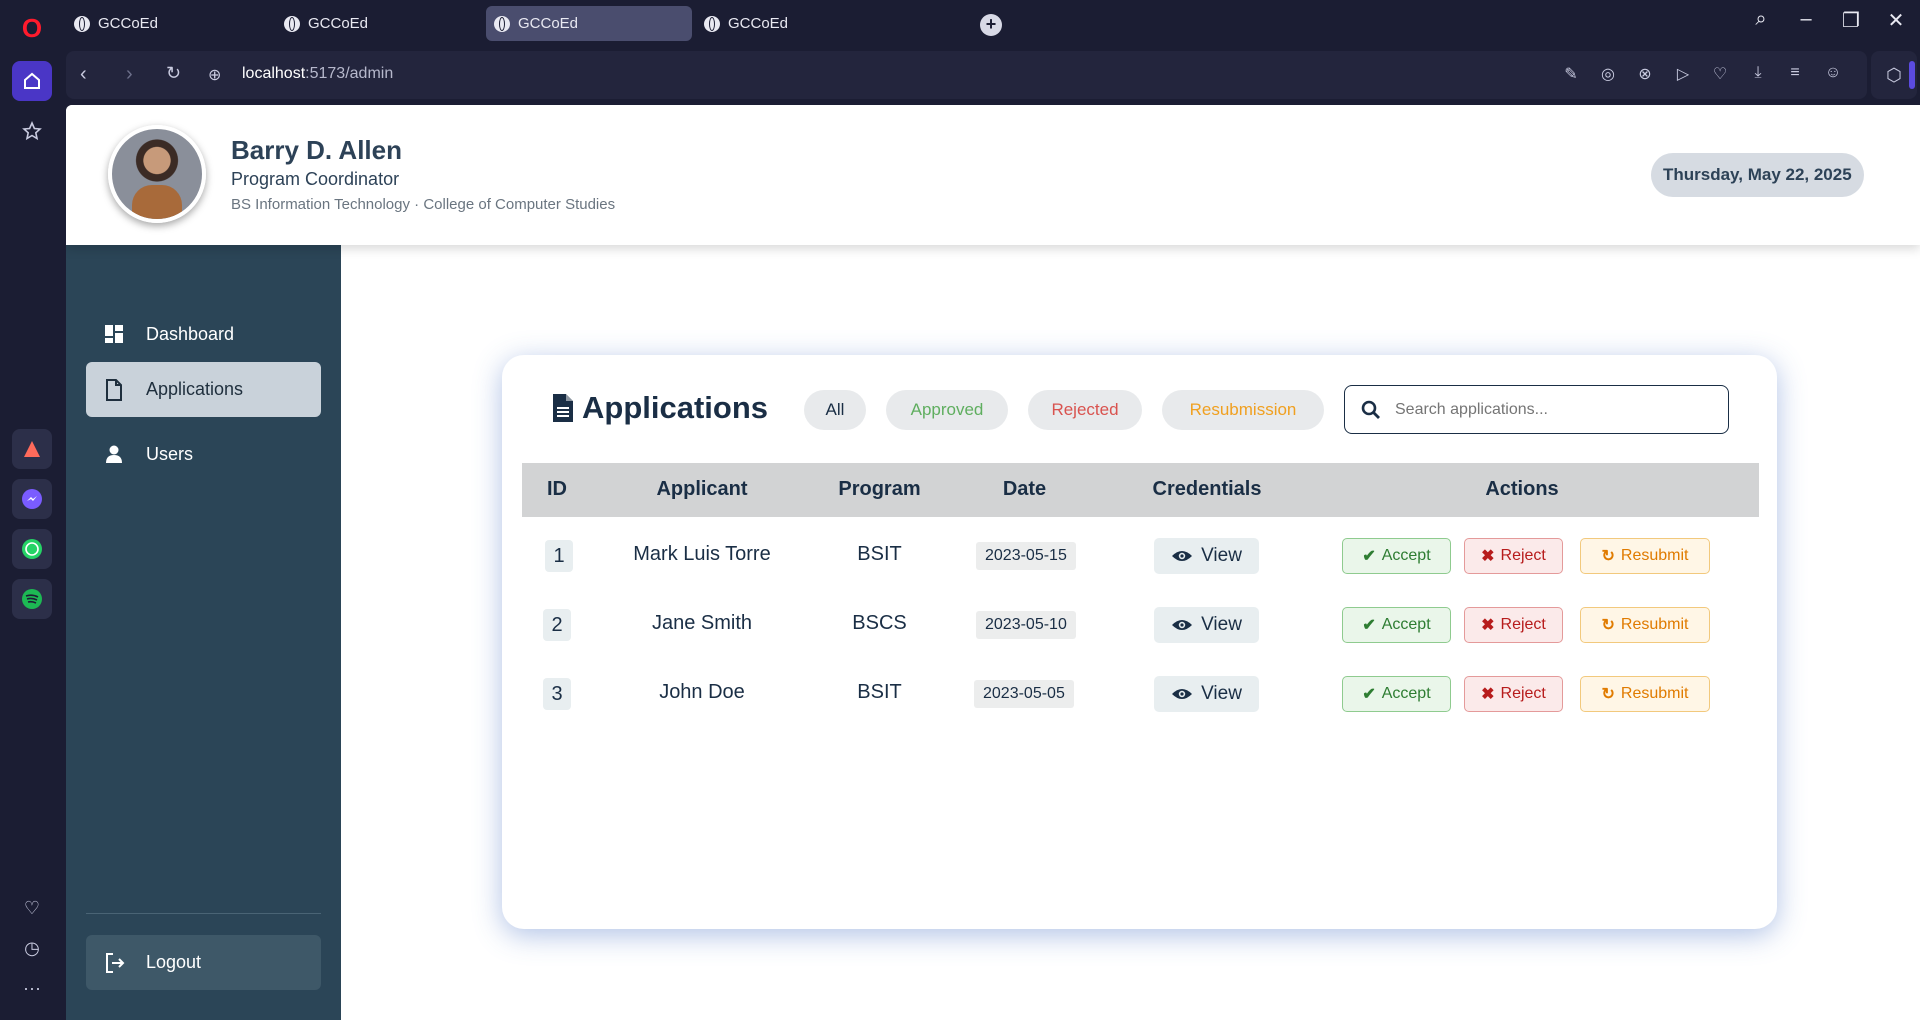 This screenshot has width=1920, height=1020. I want to click on column-header-credentials: Credentials, so click(1207, 489).